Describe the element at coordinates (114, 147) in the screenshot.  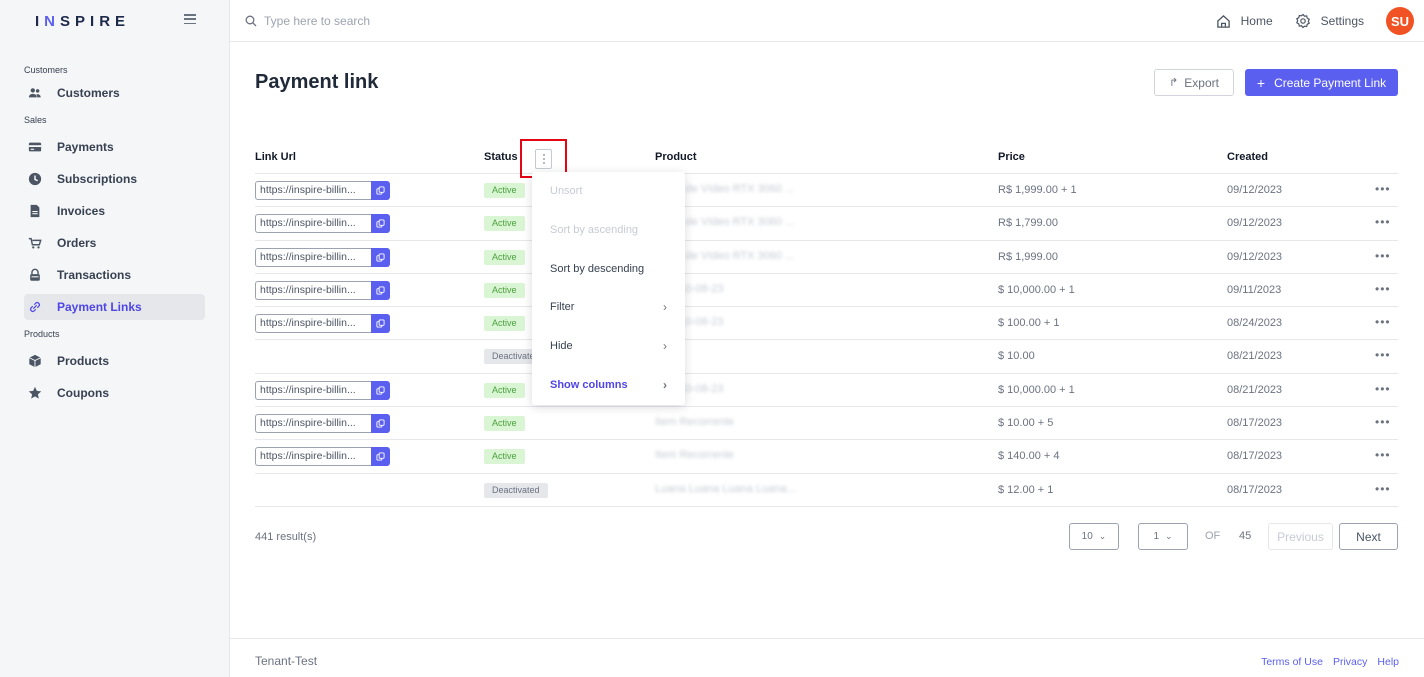
I see `sidebar-item-payments: Payments` at that location.